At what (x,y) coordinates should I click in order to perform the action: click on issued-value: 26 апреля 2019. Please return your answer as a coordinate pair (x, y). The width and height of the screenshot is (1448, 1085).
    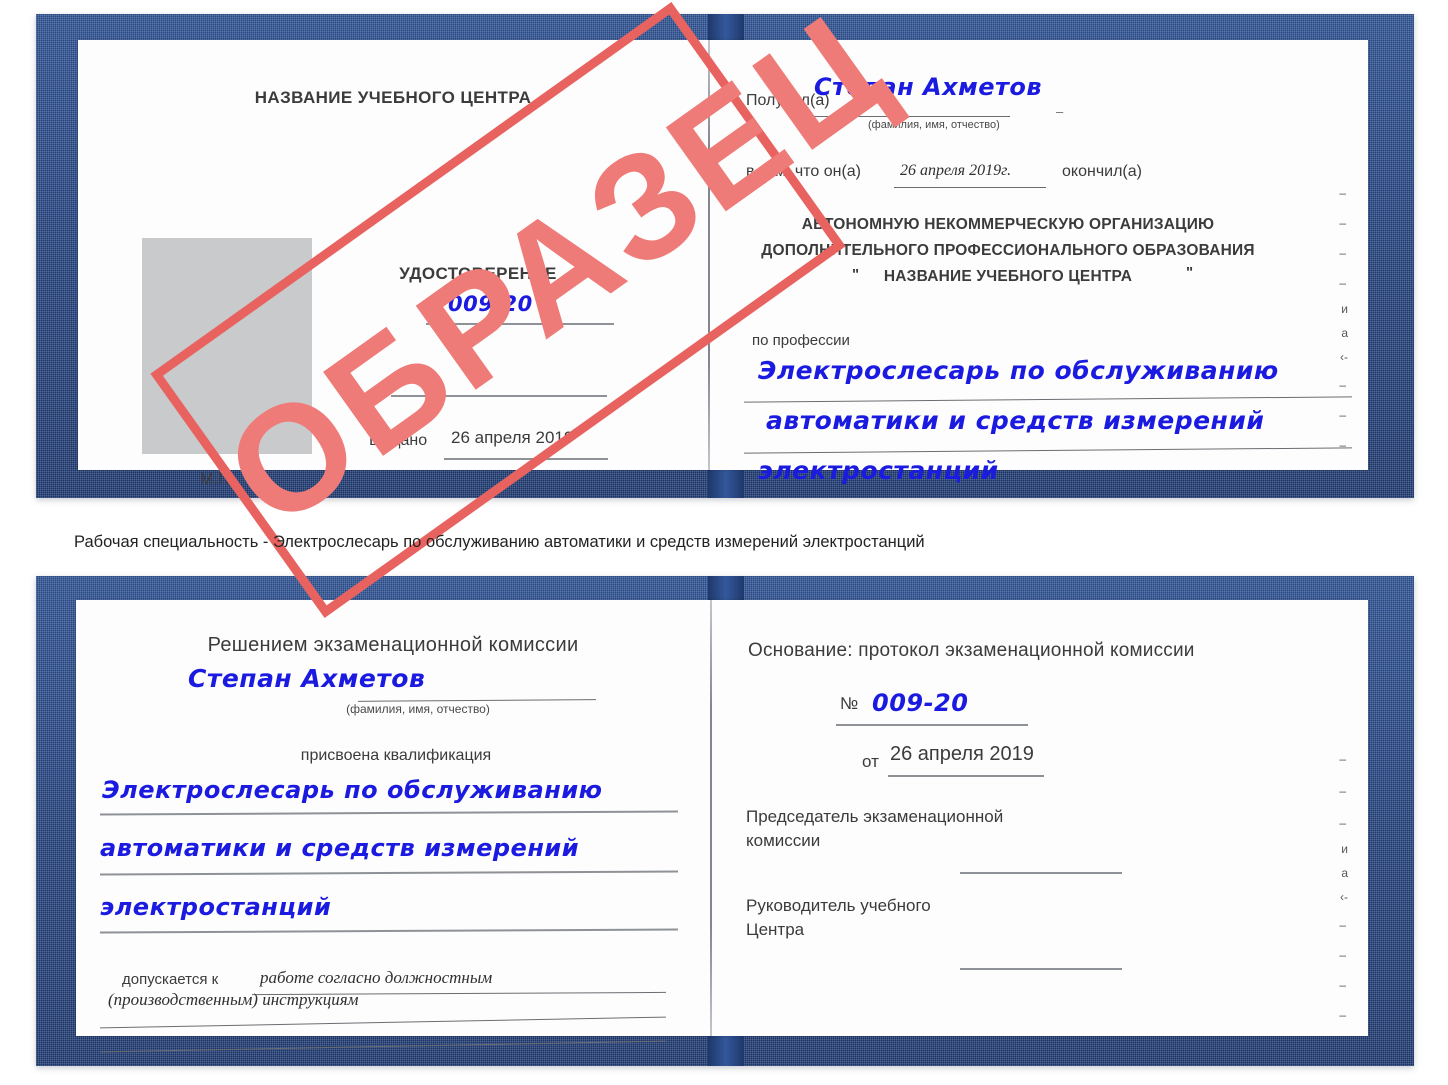
    Looking at the image, I should click on (512, 437).